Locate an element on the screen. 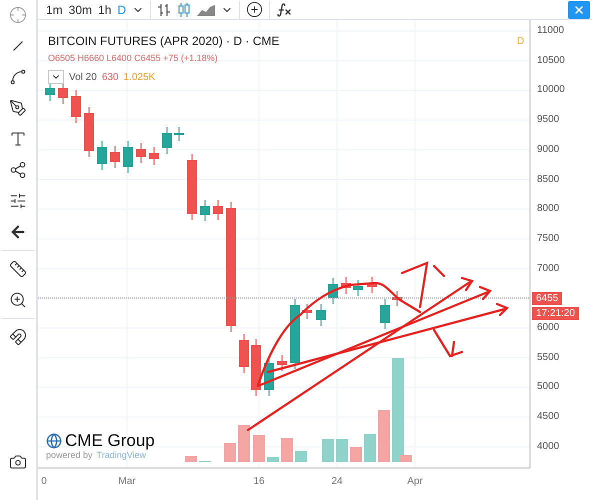  close-icon is located at coordinates (579, 10).